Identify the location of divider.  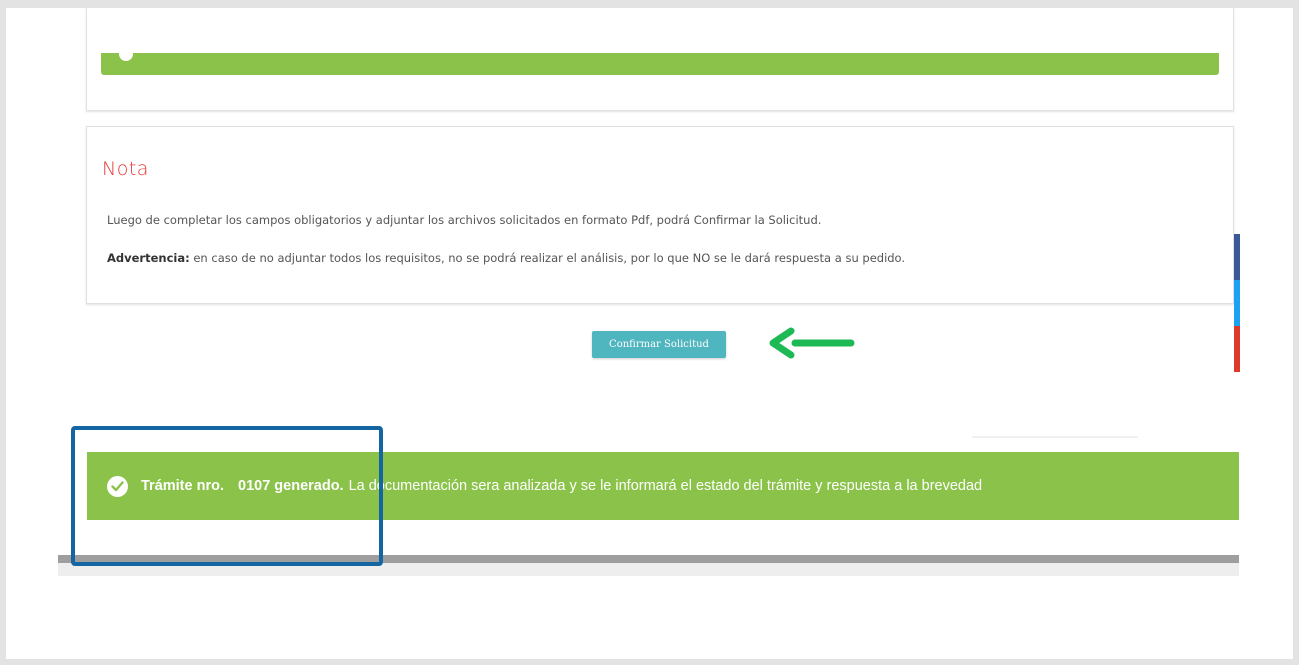
(1055, 437).